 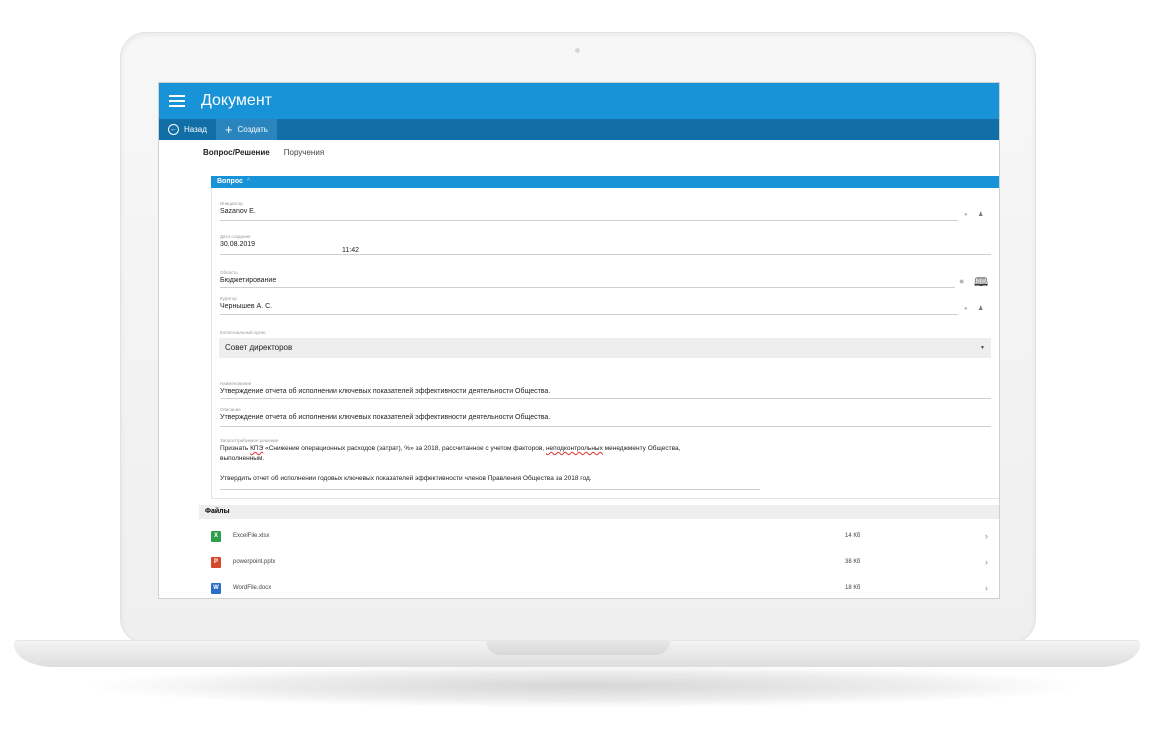 I want to click on curator-underline, so click(x=589, y=314).